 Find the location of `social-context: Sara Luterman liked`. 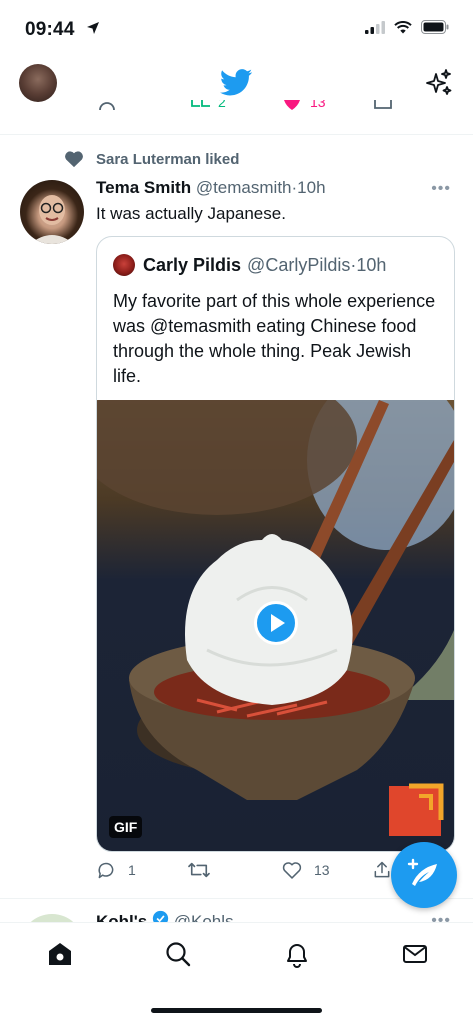

social-context: Sara Luterman liked is located at coordinates (151, 159).